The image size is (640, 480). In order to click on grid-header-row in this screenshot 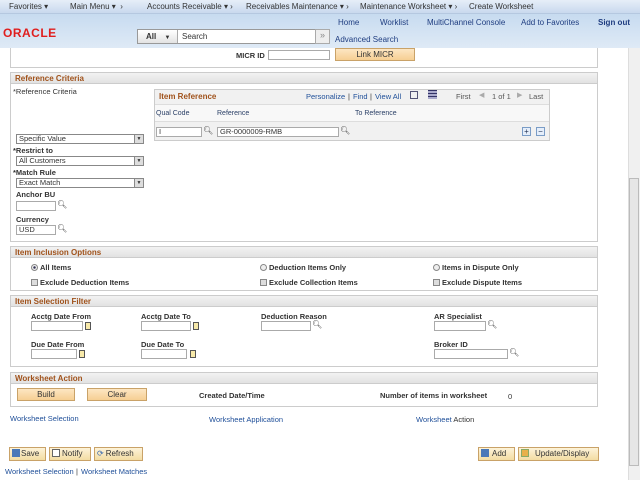, I will do `click(352, 113)`.